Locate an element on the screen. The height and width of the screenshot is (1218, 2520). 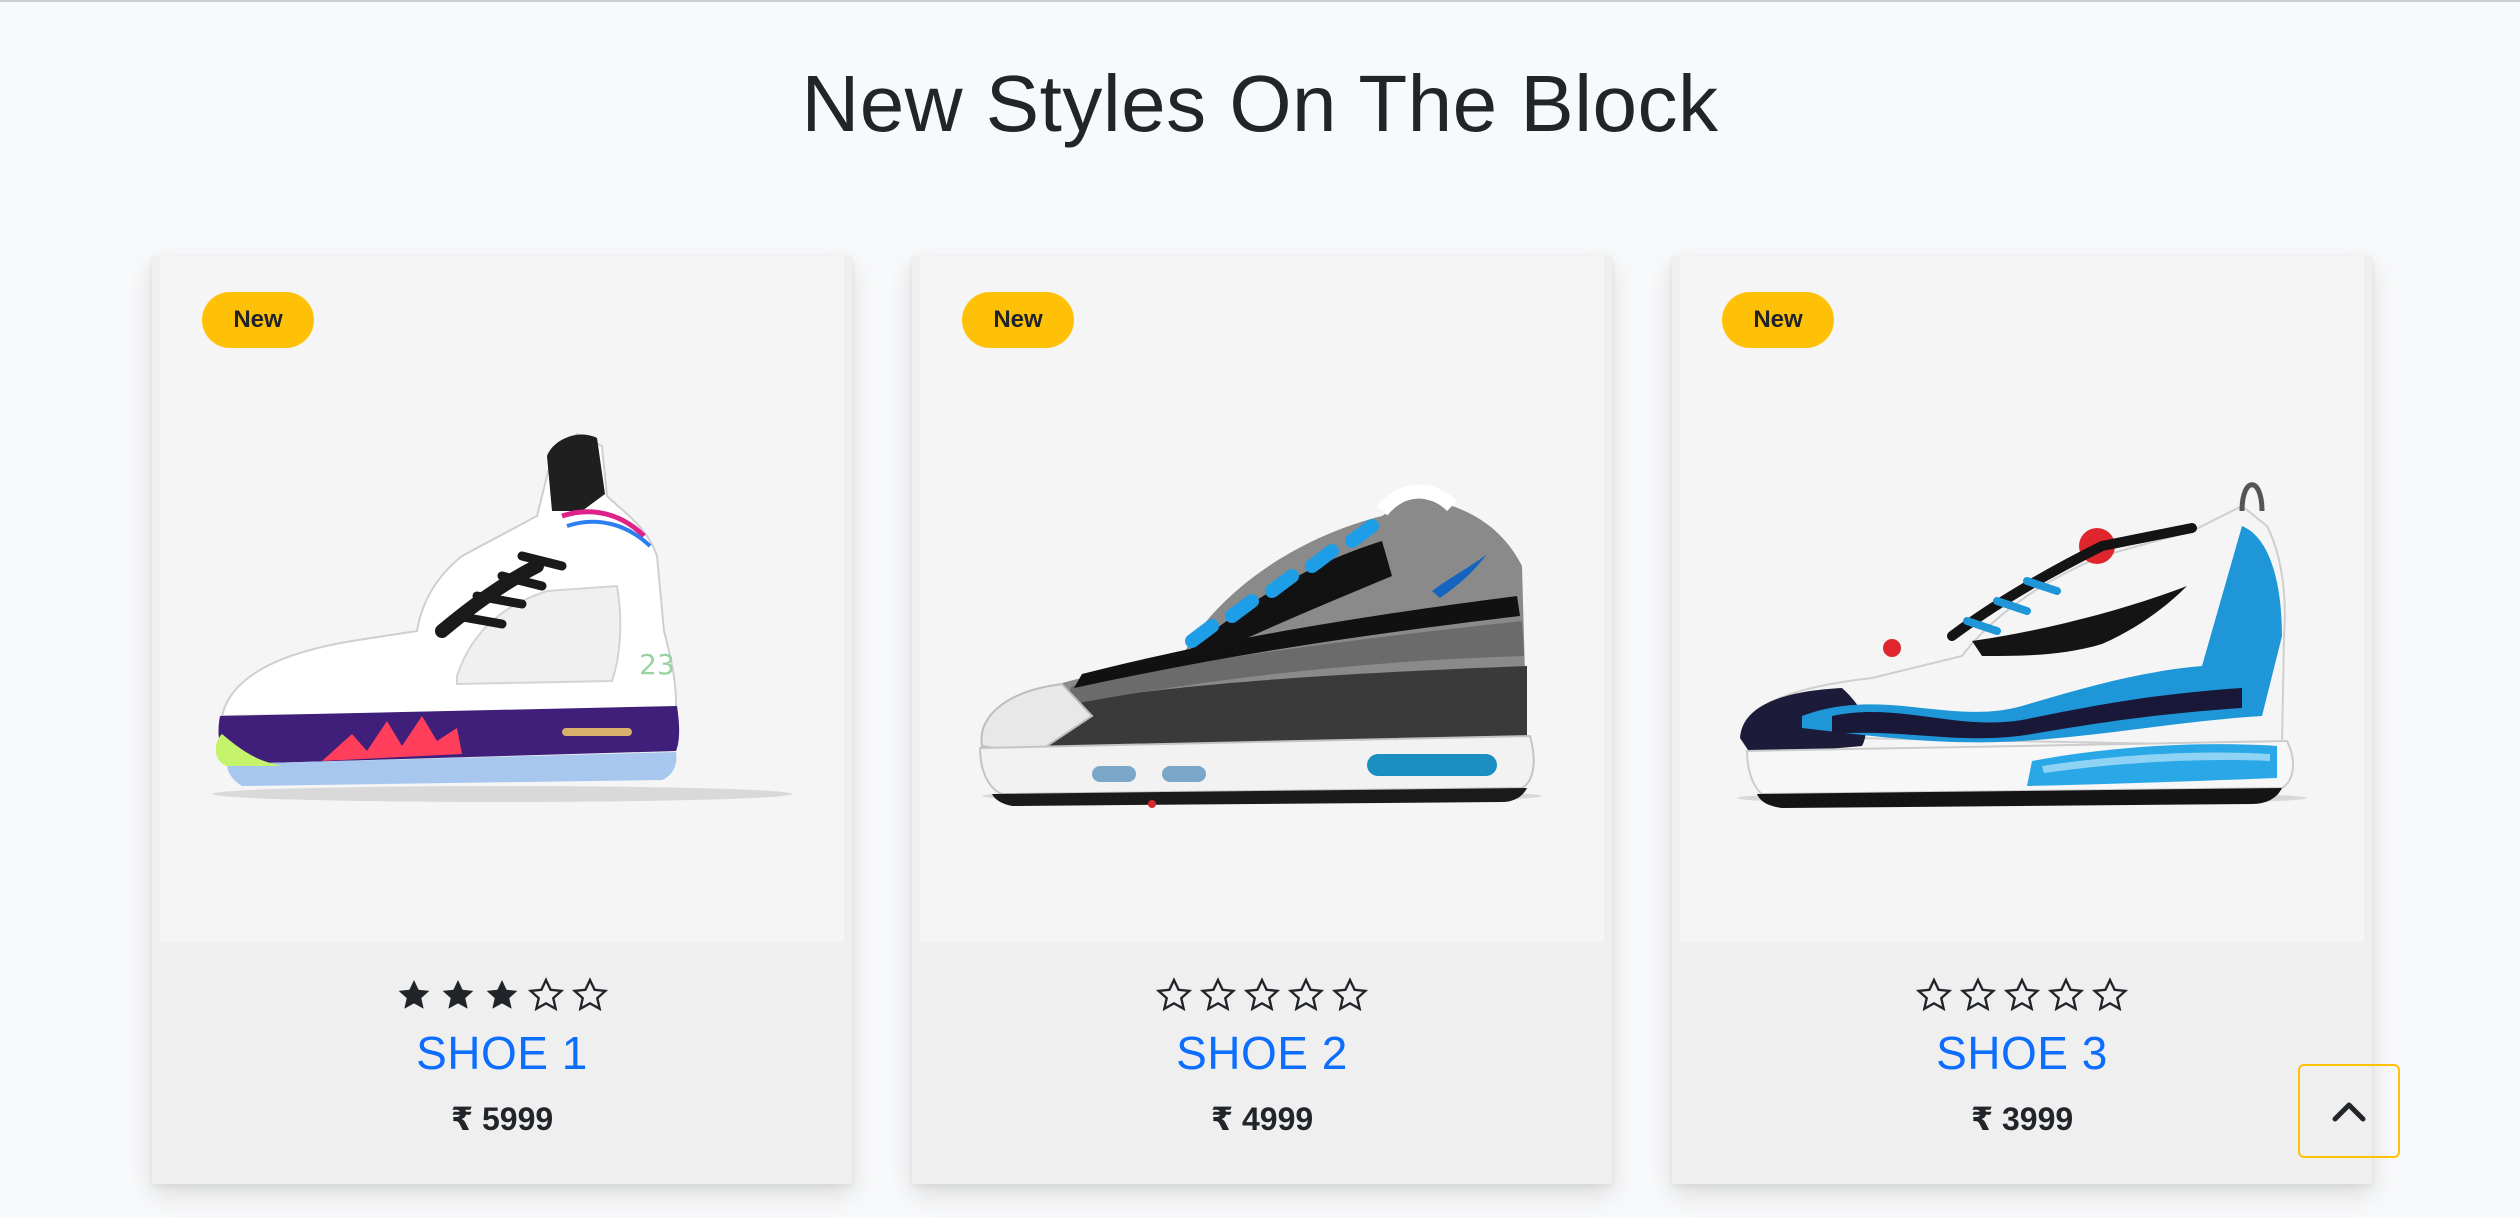
product-price: ₹ 5999 is located at coordinates (502, 1119).